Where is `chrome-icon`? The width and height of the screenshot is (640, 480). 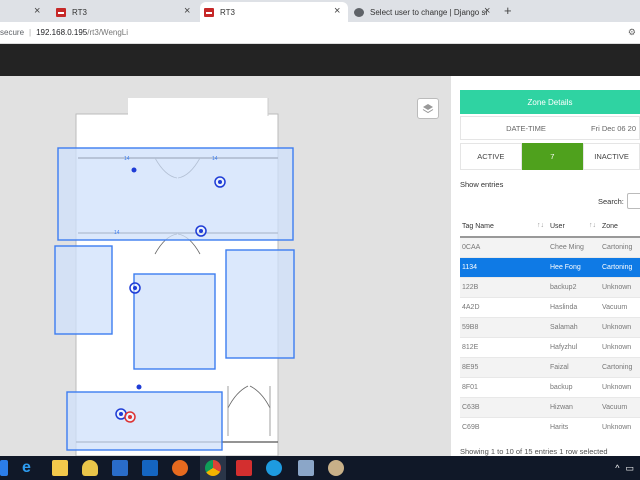 chrome-icon is located at coordinates (213, 468).